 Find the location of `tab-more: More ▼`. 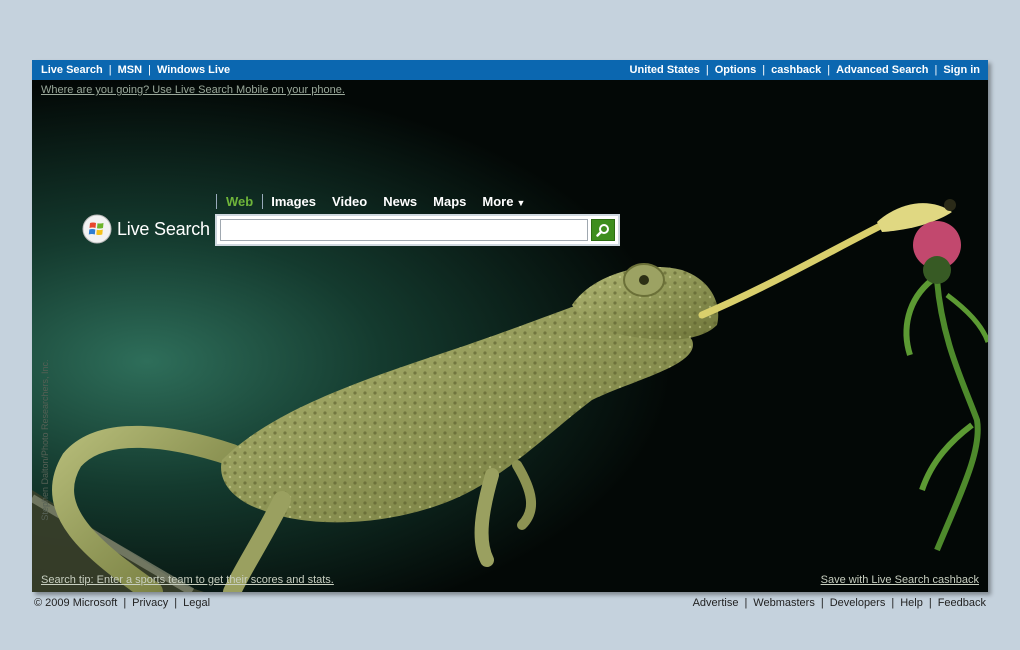

tab-more: More ▼ is located at coordinates (503, 201).